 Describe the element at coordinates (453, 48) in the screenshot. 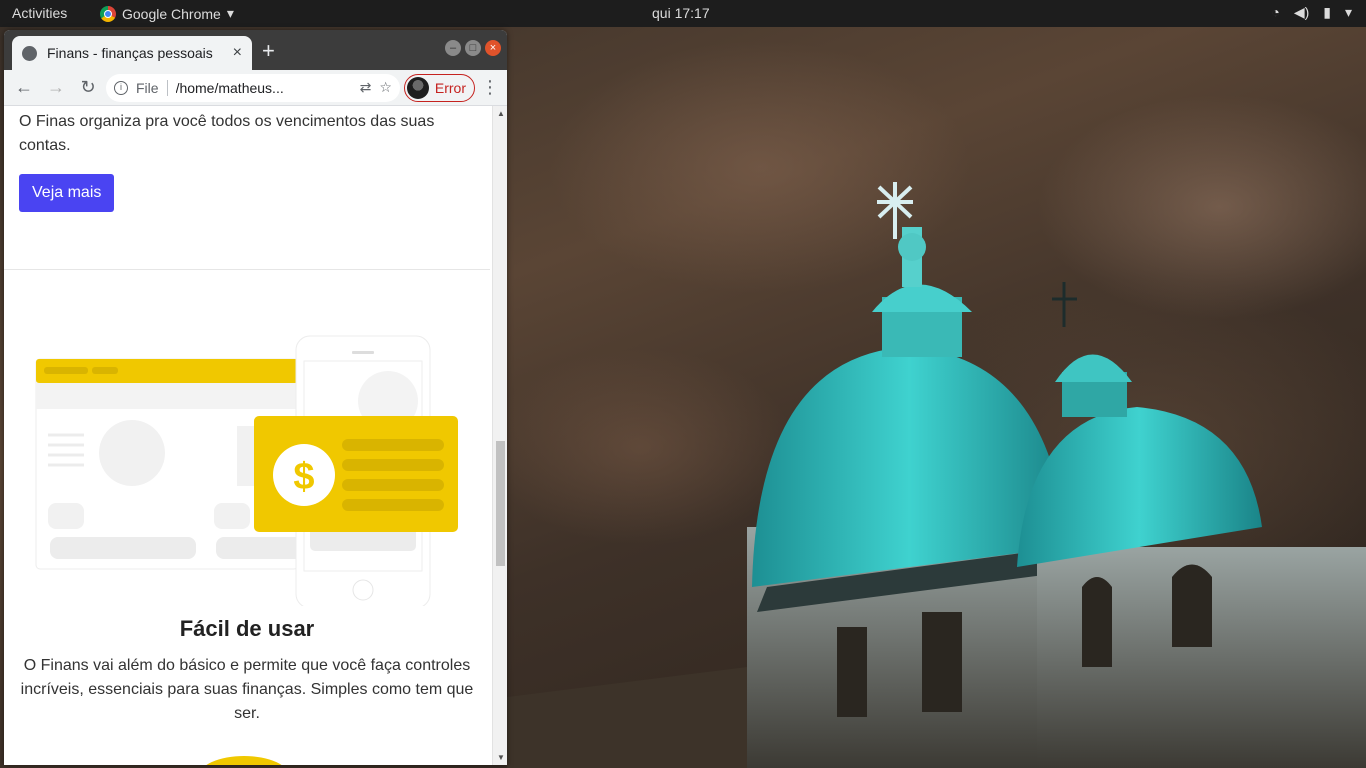

I see `minimize-button: –` at that location.